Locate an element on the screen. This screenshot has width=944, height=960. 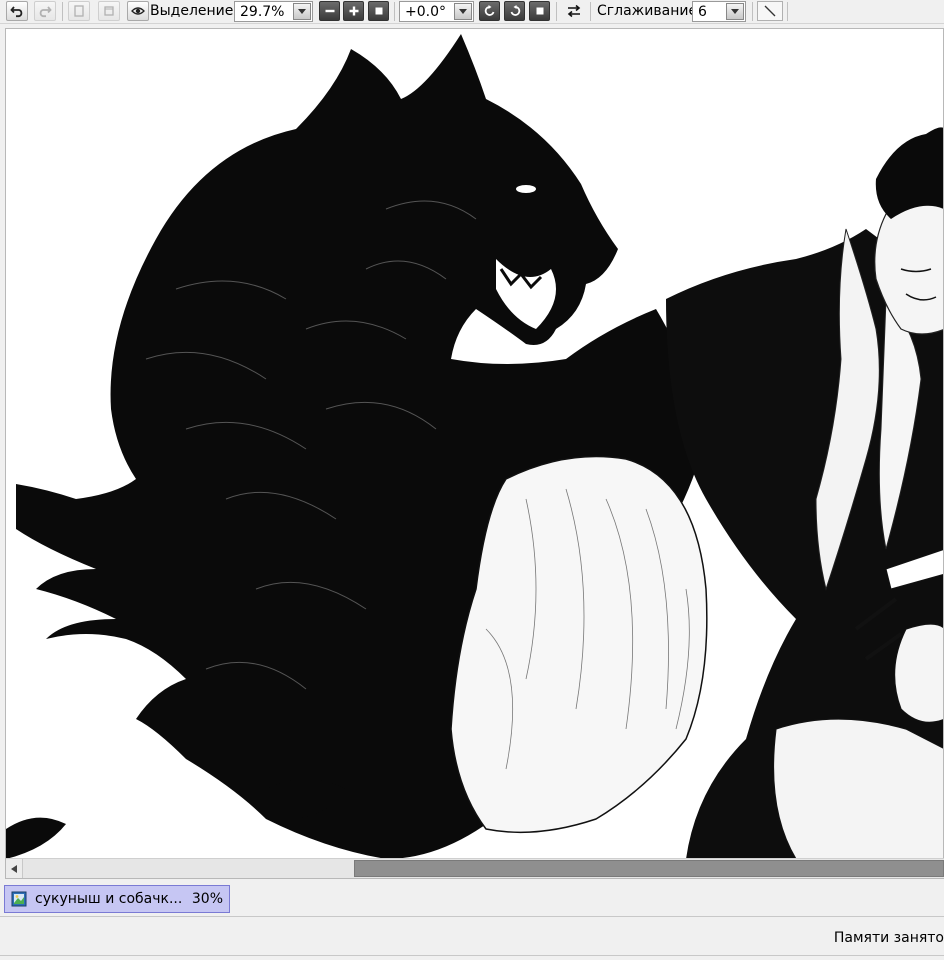
page-right-button is located at coordinates (109, 11).